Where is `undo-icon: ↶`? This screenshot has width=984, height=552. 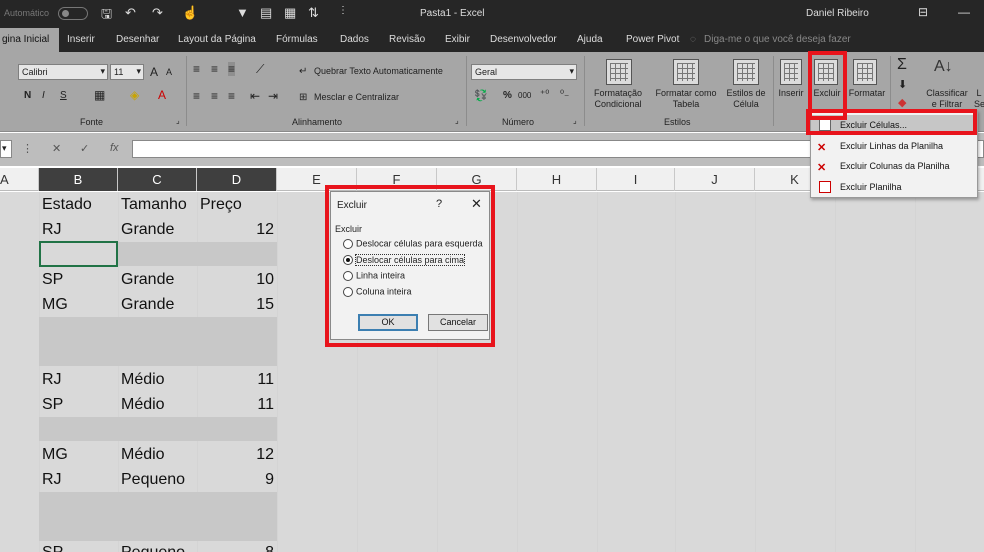
undo-icon: ↶ is located at coordinates (130, 13).